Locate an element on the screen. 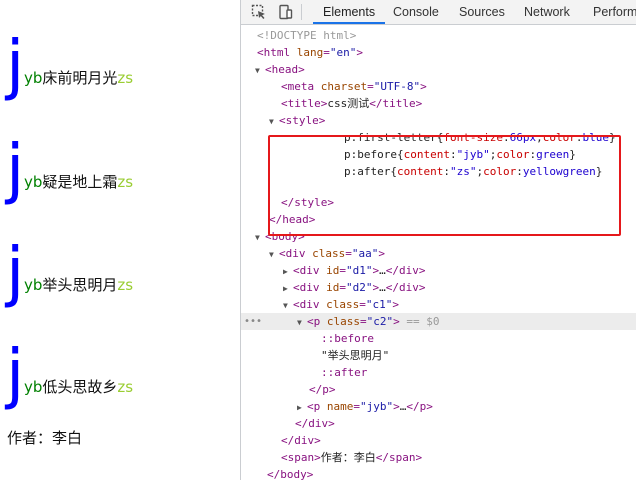  line-text: yb疑是地上霜zs is located at coordinates (78, 182).